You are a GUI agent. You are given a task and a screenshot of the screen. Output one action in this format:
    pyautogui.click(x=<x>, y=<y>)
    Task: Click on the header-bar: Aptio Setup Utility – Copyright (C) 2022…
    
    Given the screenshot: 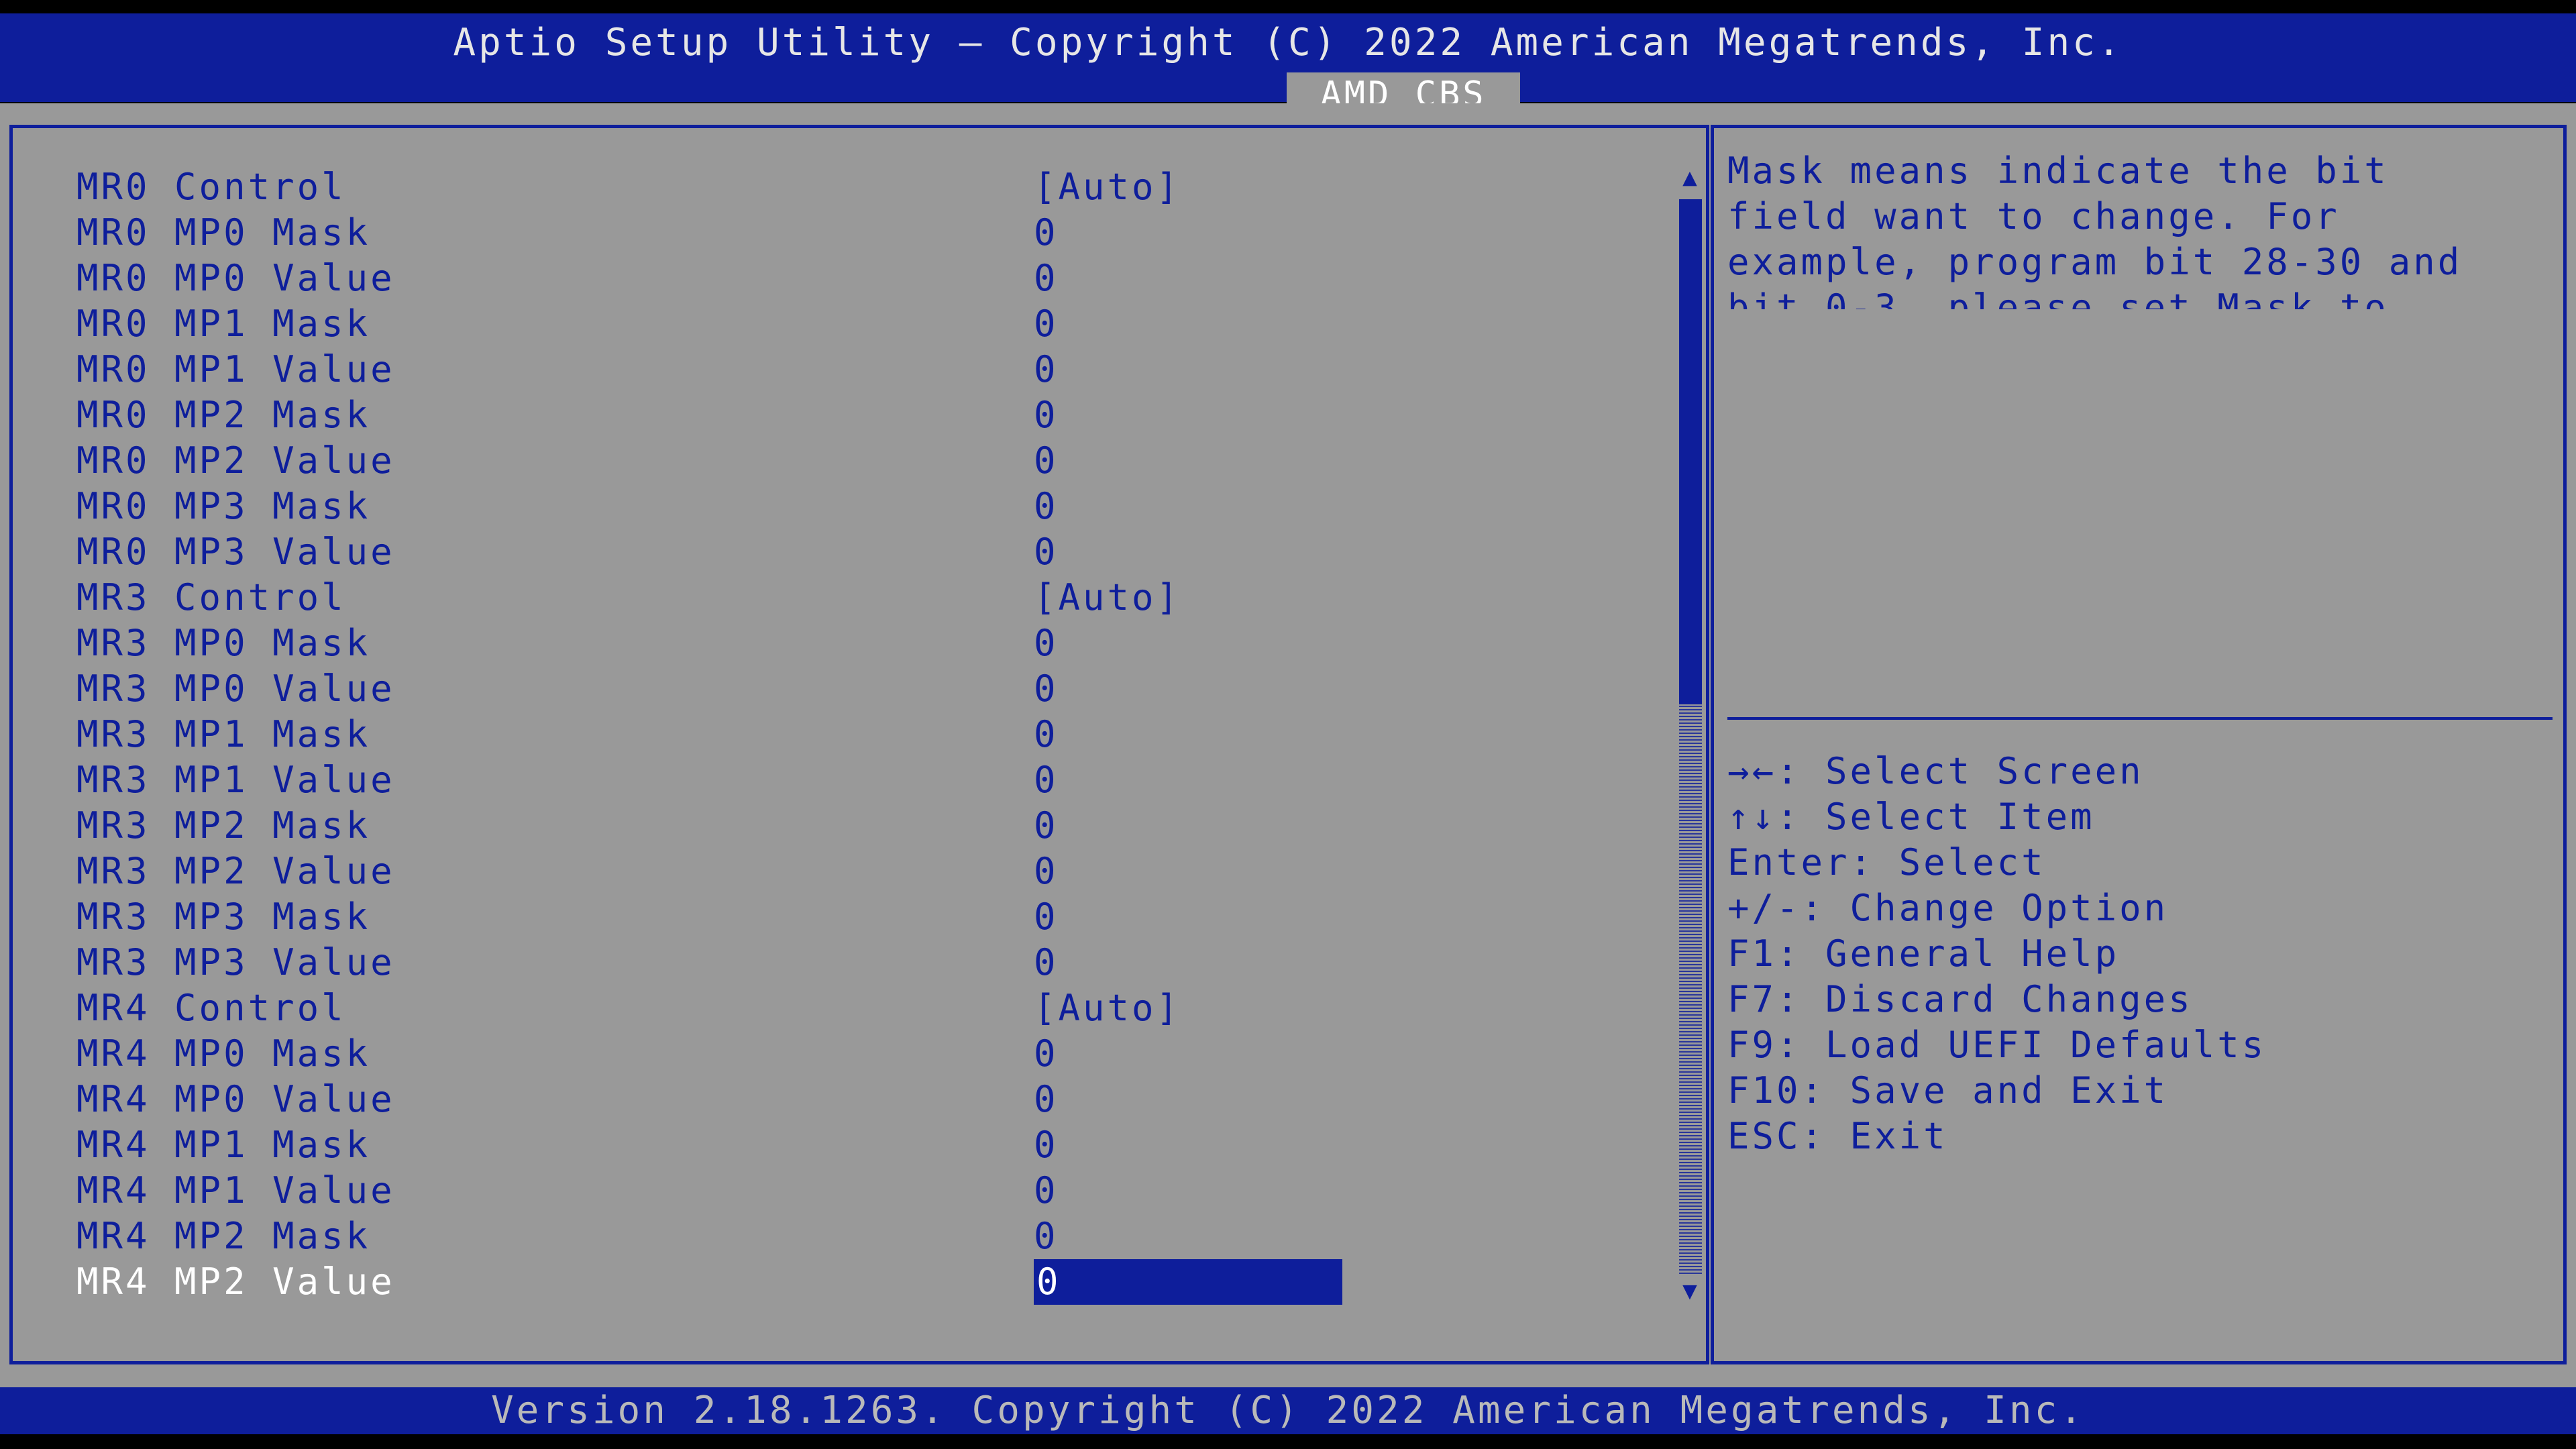 What is the action you would take?
    pyautogui.click(x=1288, y=65)
    